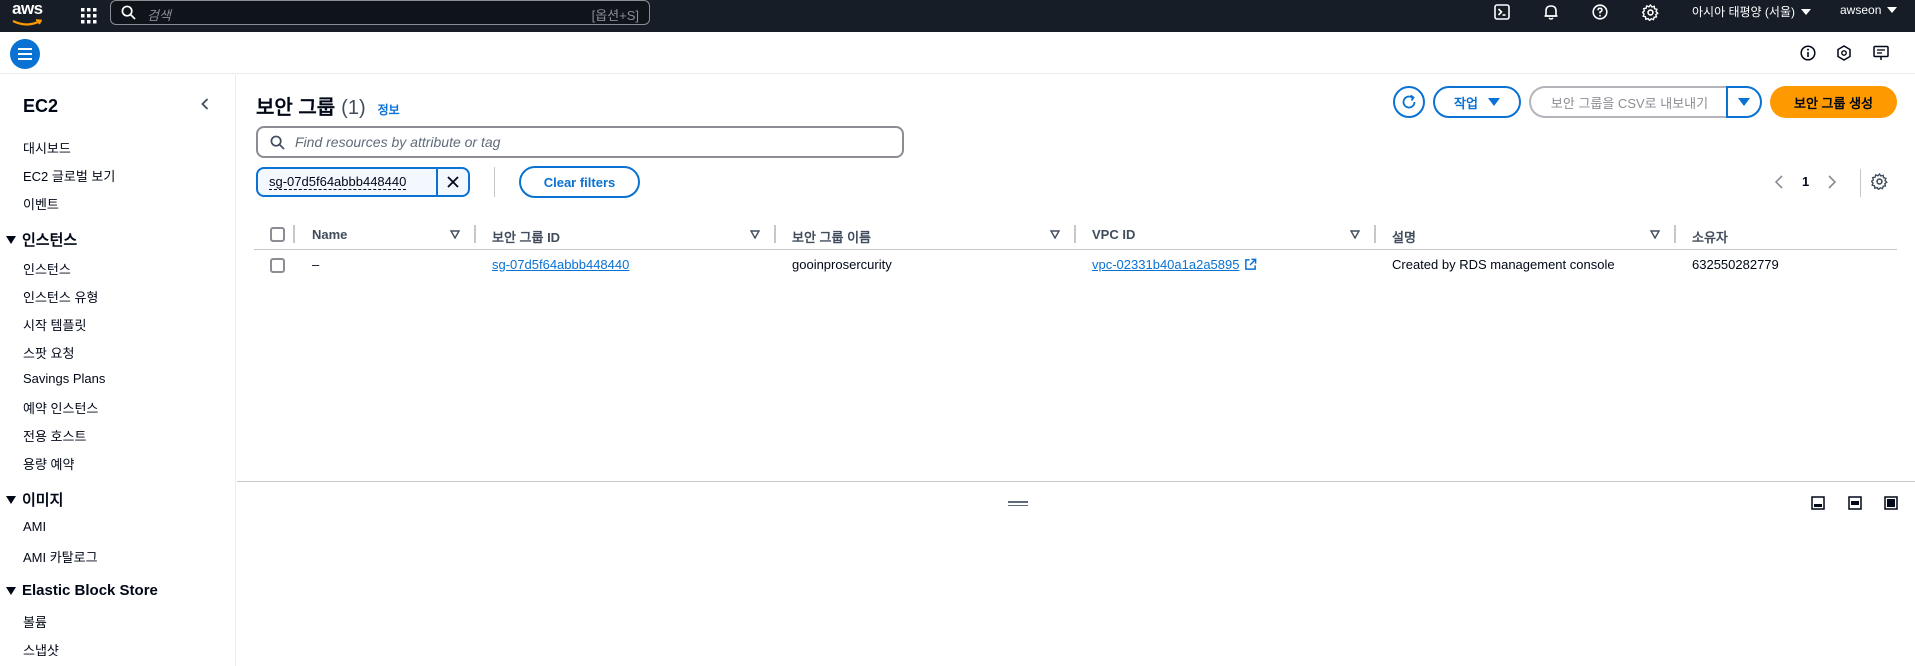 The height and width of the screenshot is (666, 1915). What do you see at coordinates (615, 15) in the screenshot?
I see `search-shortcut: [옵션+S]` at bounding box center [615, 15].